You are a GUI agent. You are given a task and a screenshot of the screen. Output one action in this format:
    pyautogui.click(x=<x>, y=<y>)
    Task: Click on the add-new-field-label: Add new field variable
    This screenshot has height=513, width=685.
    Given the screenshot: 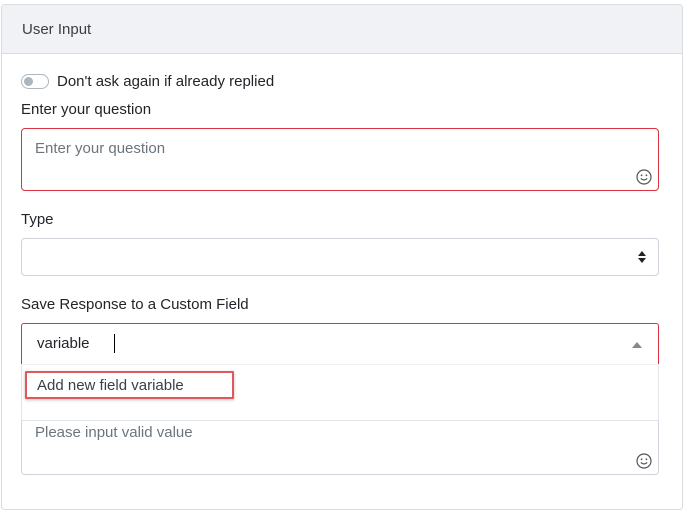 What is the action you would take?
    pyautogui.click(x=110, y=385)
    